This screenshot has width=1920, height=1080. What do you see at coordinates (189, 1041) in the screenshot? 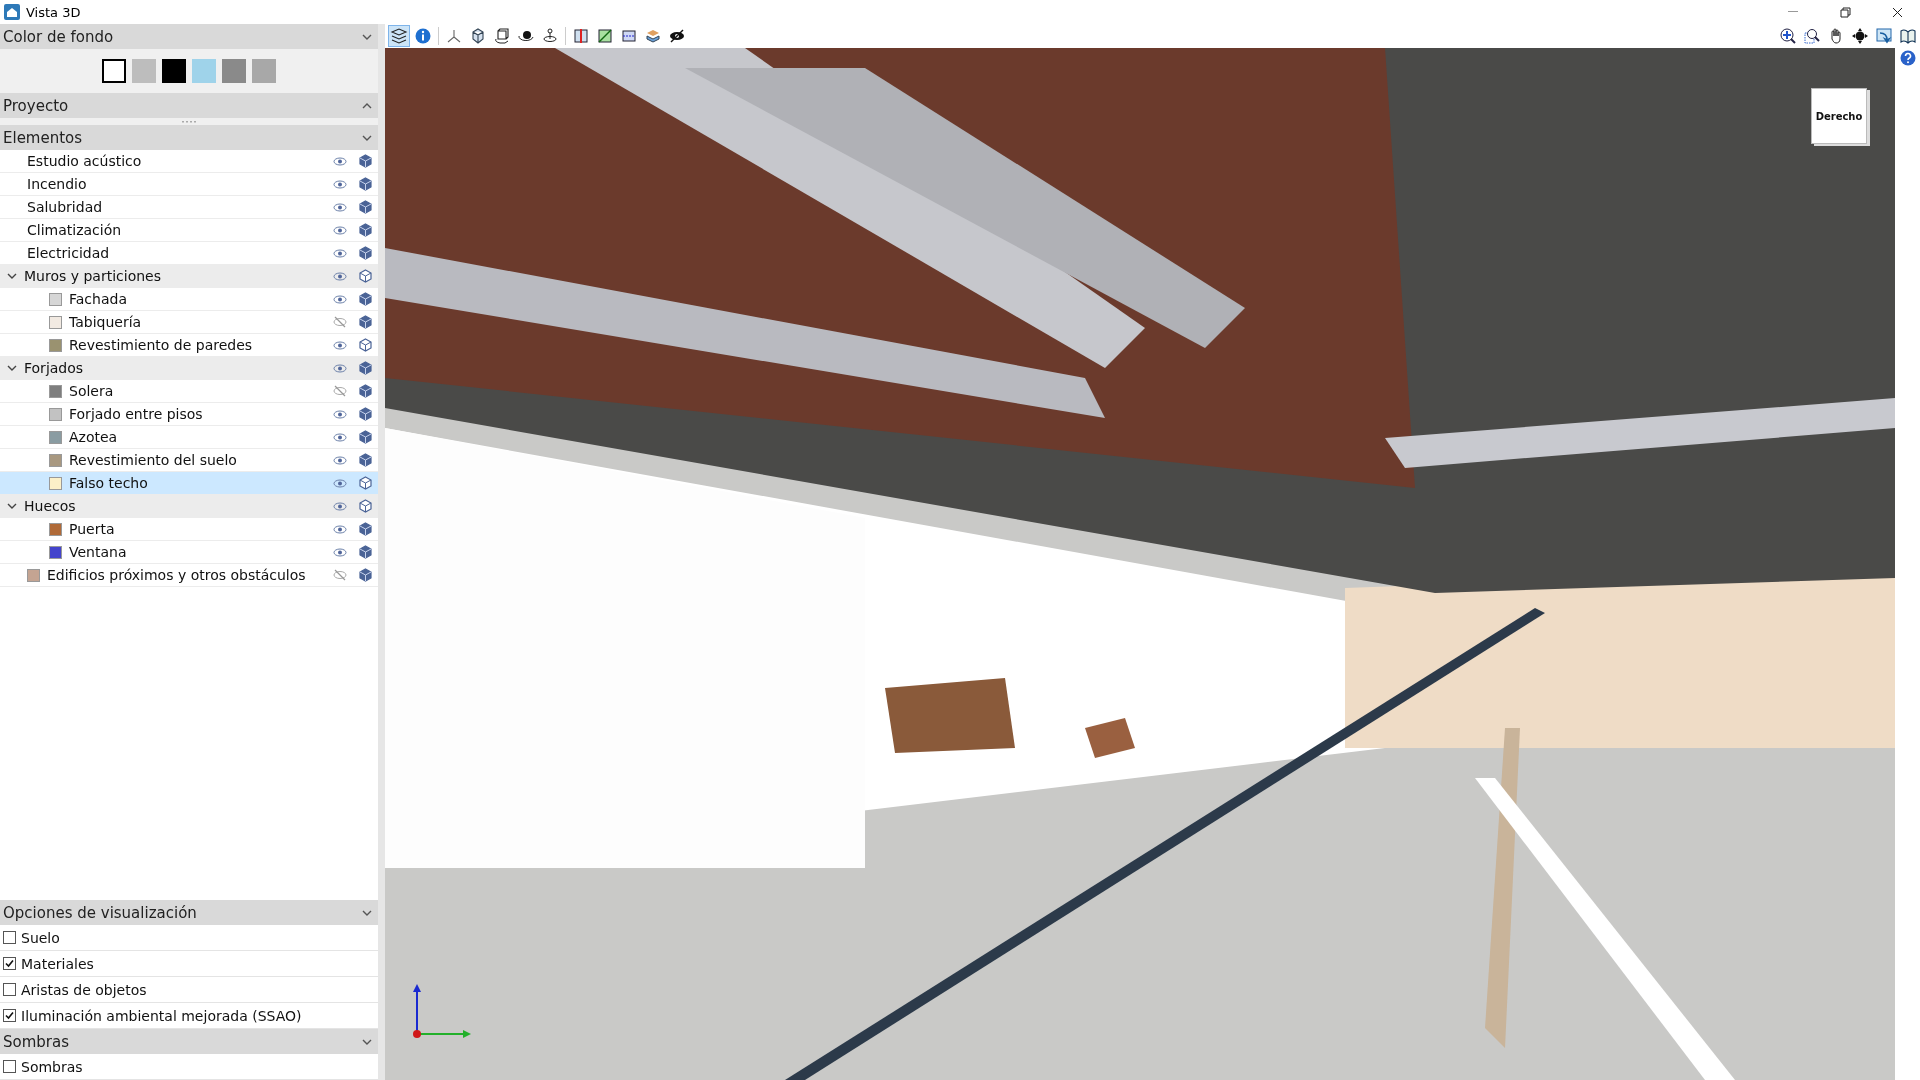
I see `panel-header: Sombras` at bounding box center [189, 1041].